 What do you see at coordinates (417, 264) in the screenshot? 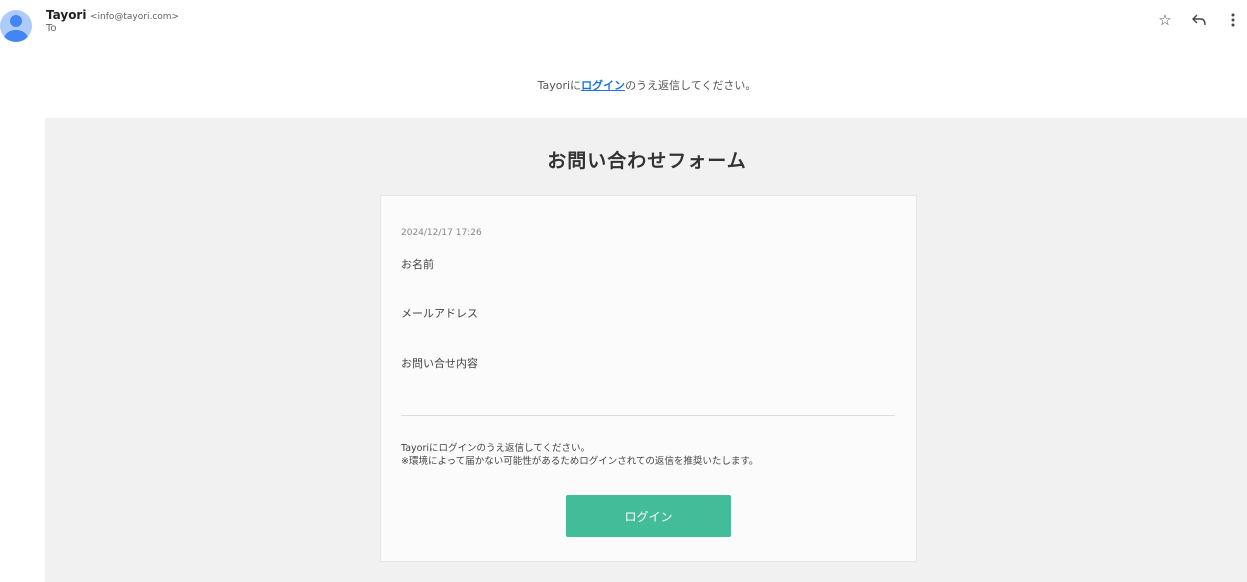
I see `field-label-name: お名前` at bounding box center [417, 264].